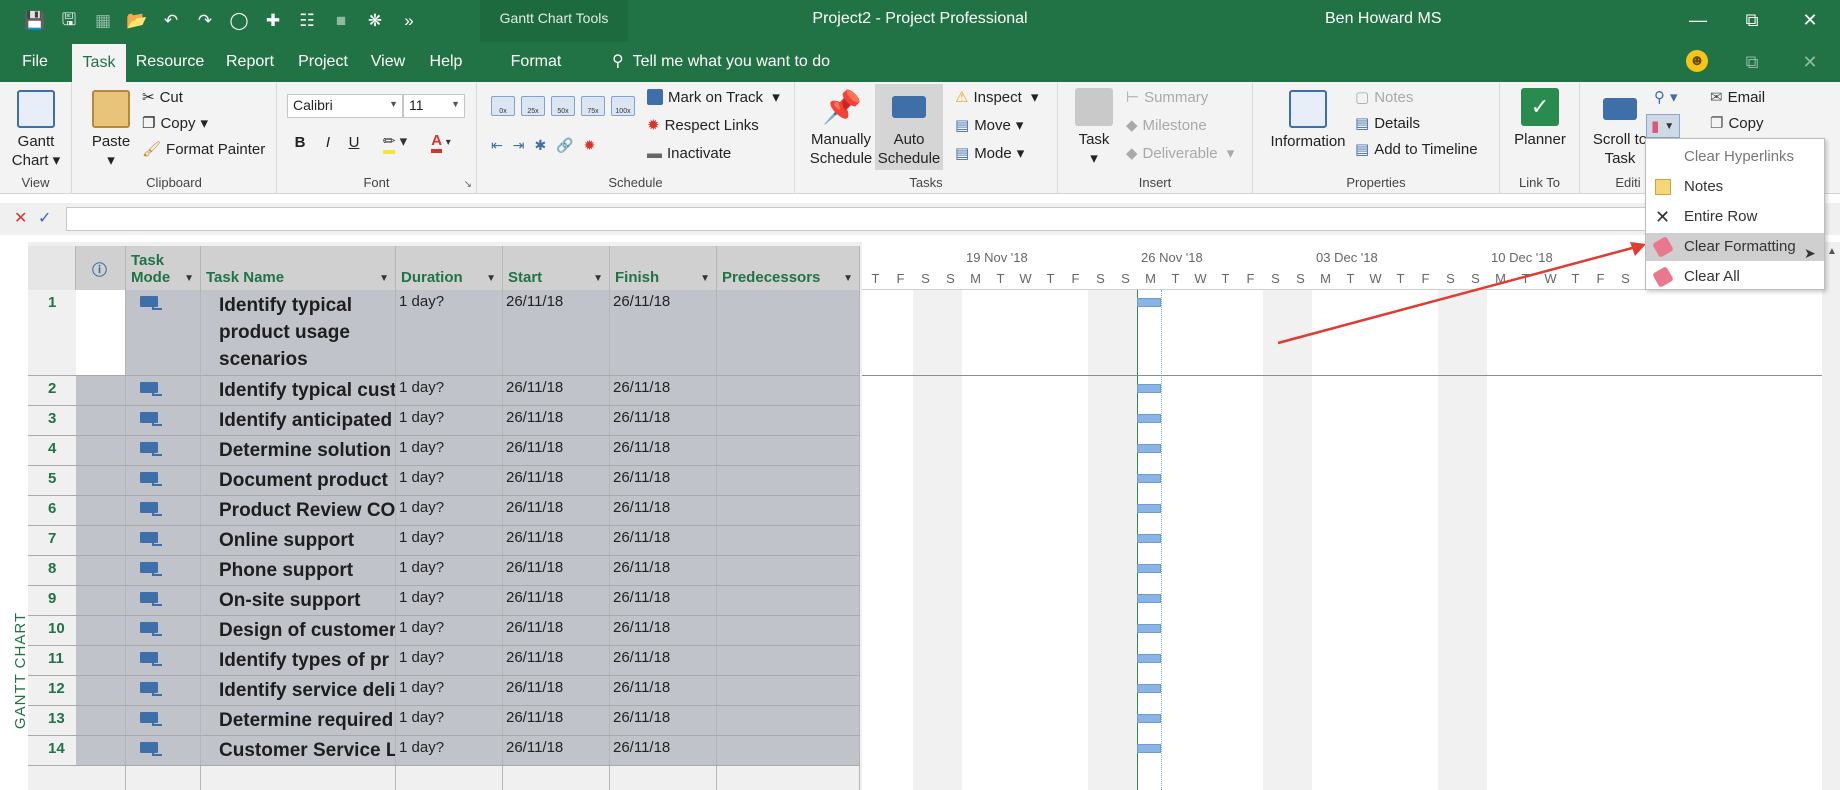 The height and width of the screenshot is (790, 1840). I want to click on font-family-select: Calibri ▼, so click(345, 106).